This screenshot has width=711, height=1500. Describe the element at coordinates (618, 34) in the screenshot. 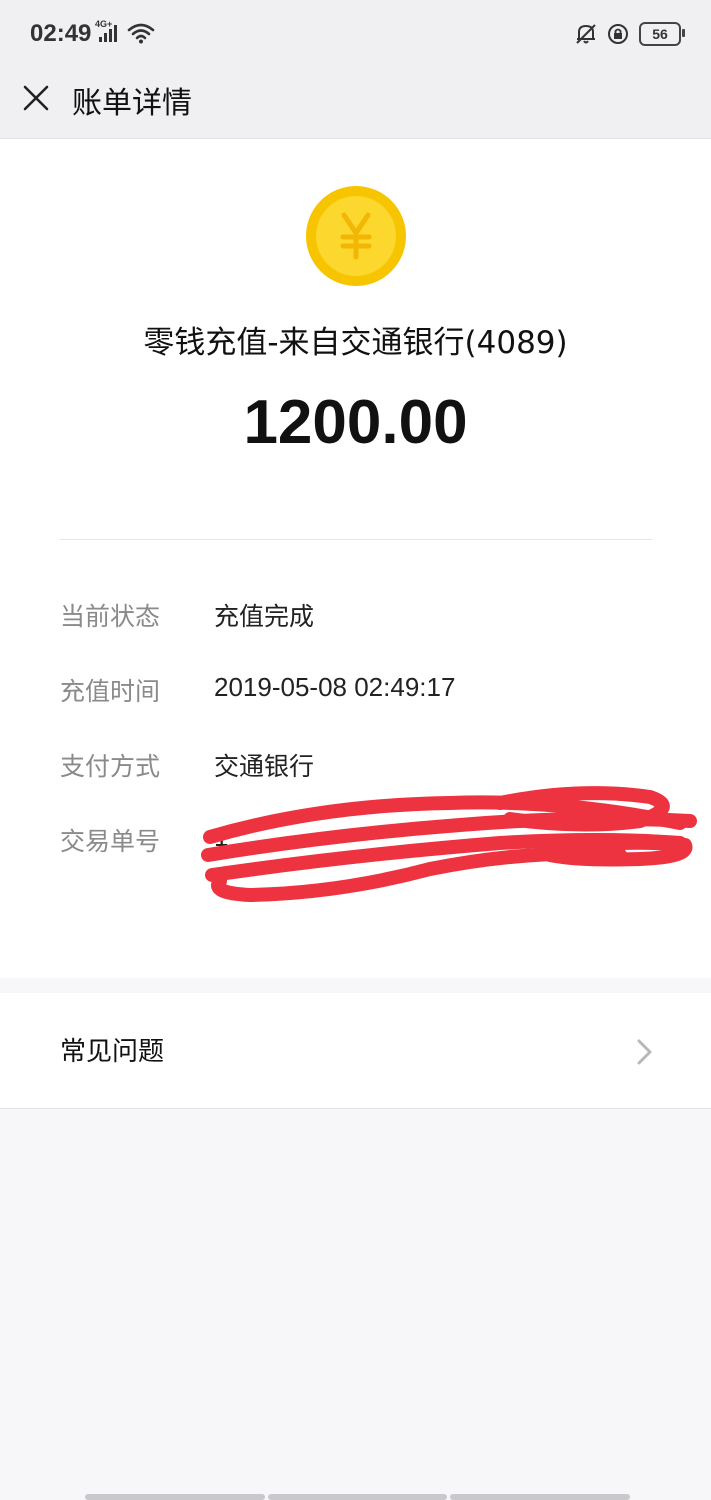

I see `rotation-lock-icon` at that location.